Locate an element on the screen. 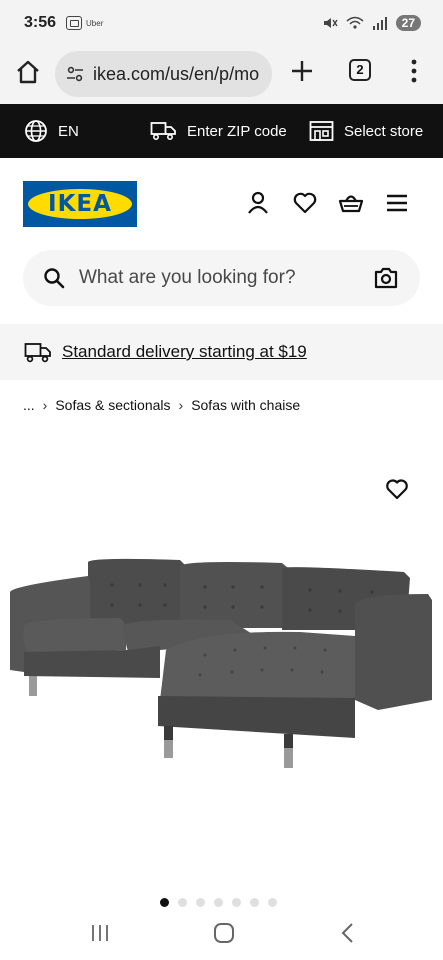 This screenshot has width=443, height=960. language-label: EN is located at coordinates (68, 131).